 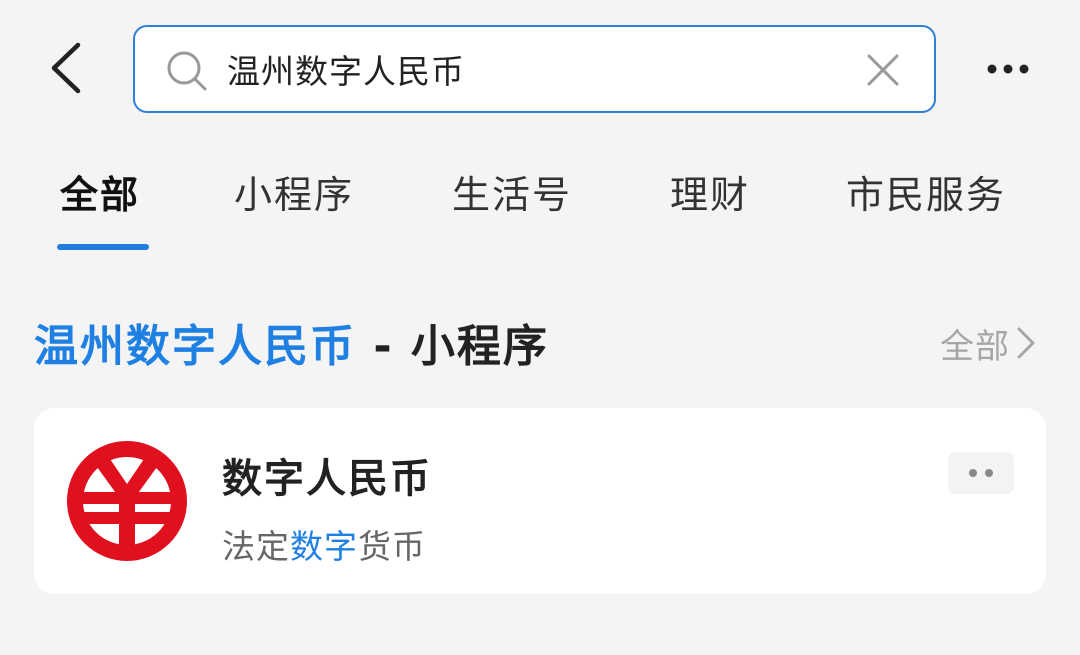 I want to click on tab-mini-programs: 小程序, so click(x=294, y=191).